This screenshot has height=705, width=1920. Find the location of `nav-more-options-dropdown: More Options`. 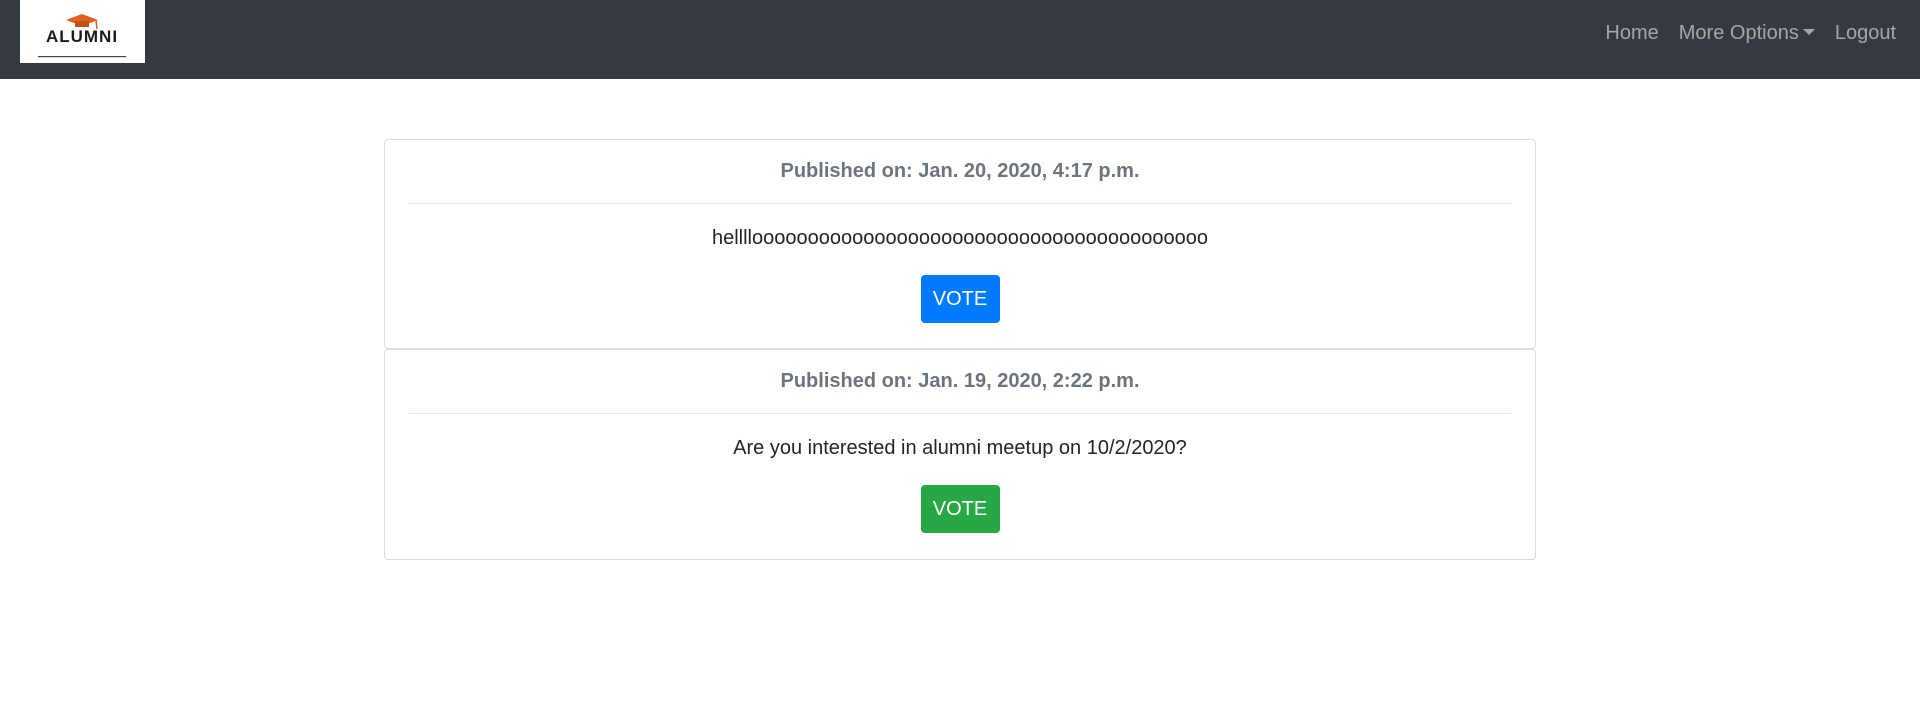

nav-more-options-dropdown: More Options is located at coordinates (1747, 33).